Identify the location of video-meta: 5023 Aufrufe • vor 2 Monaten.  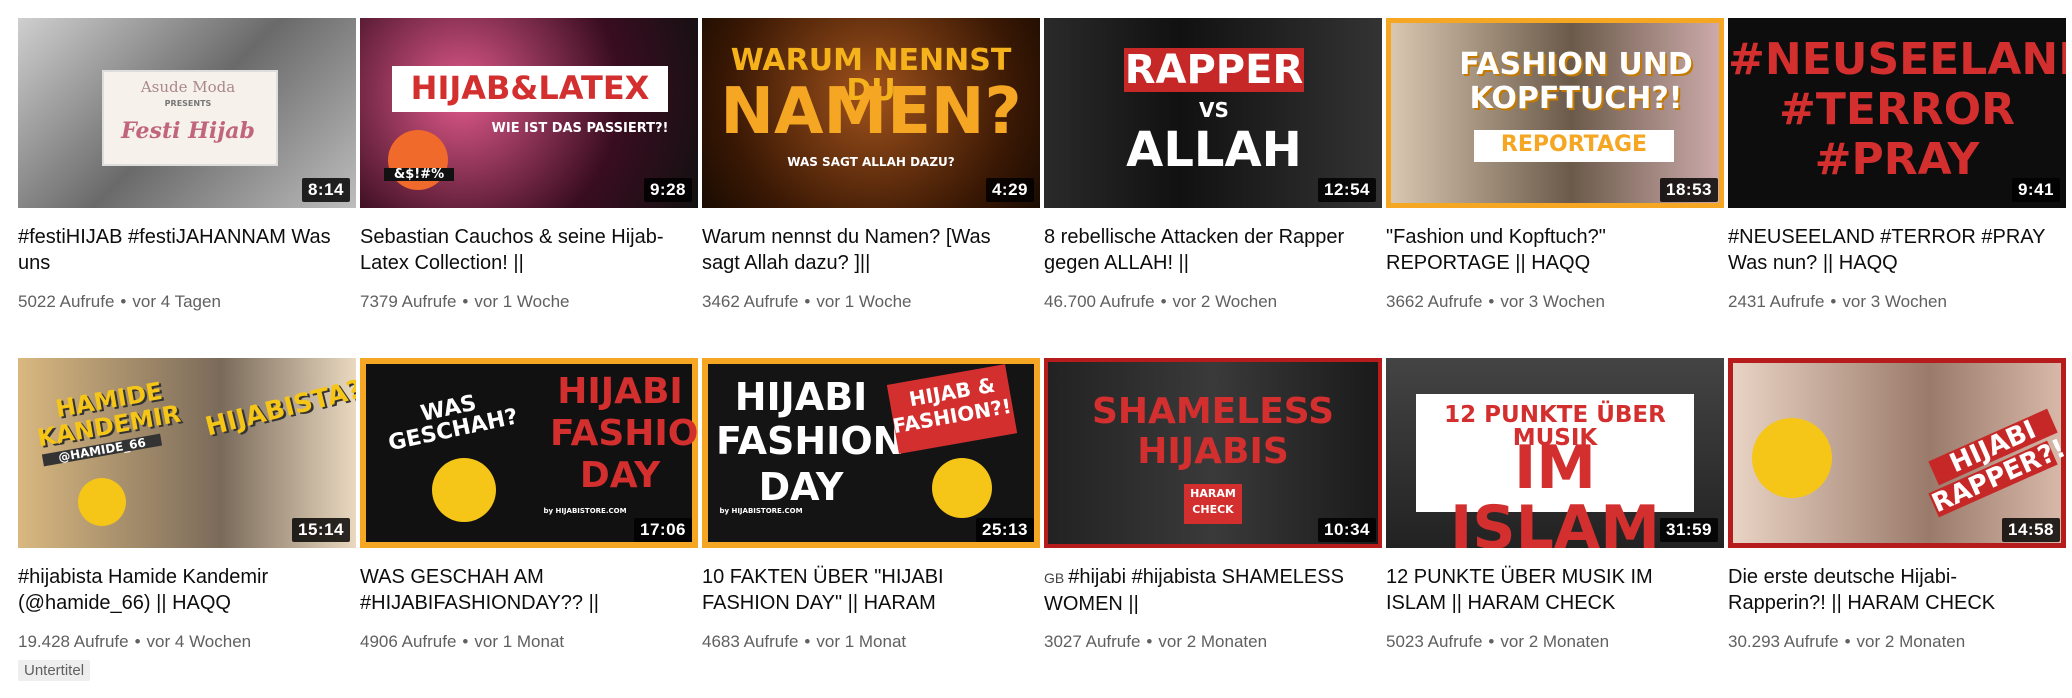
(1557, 642).